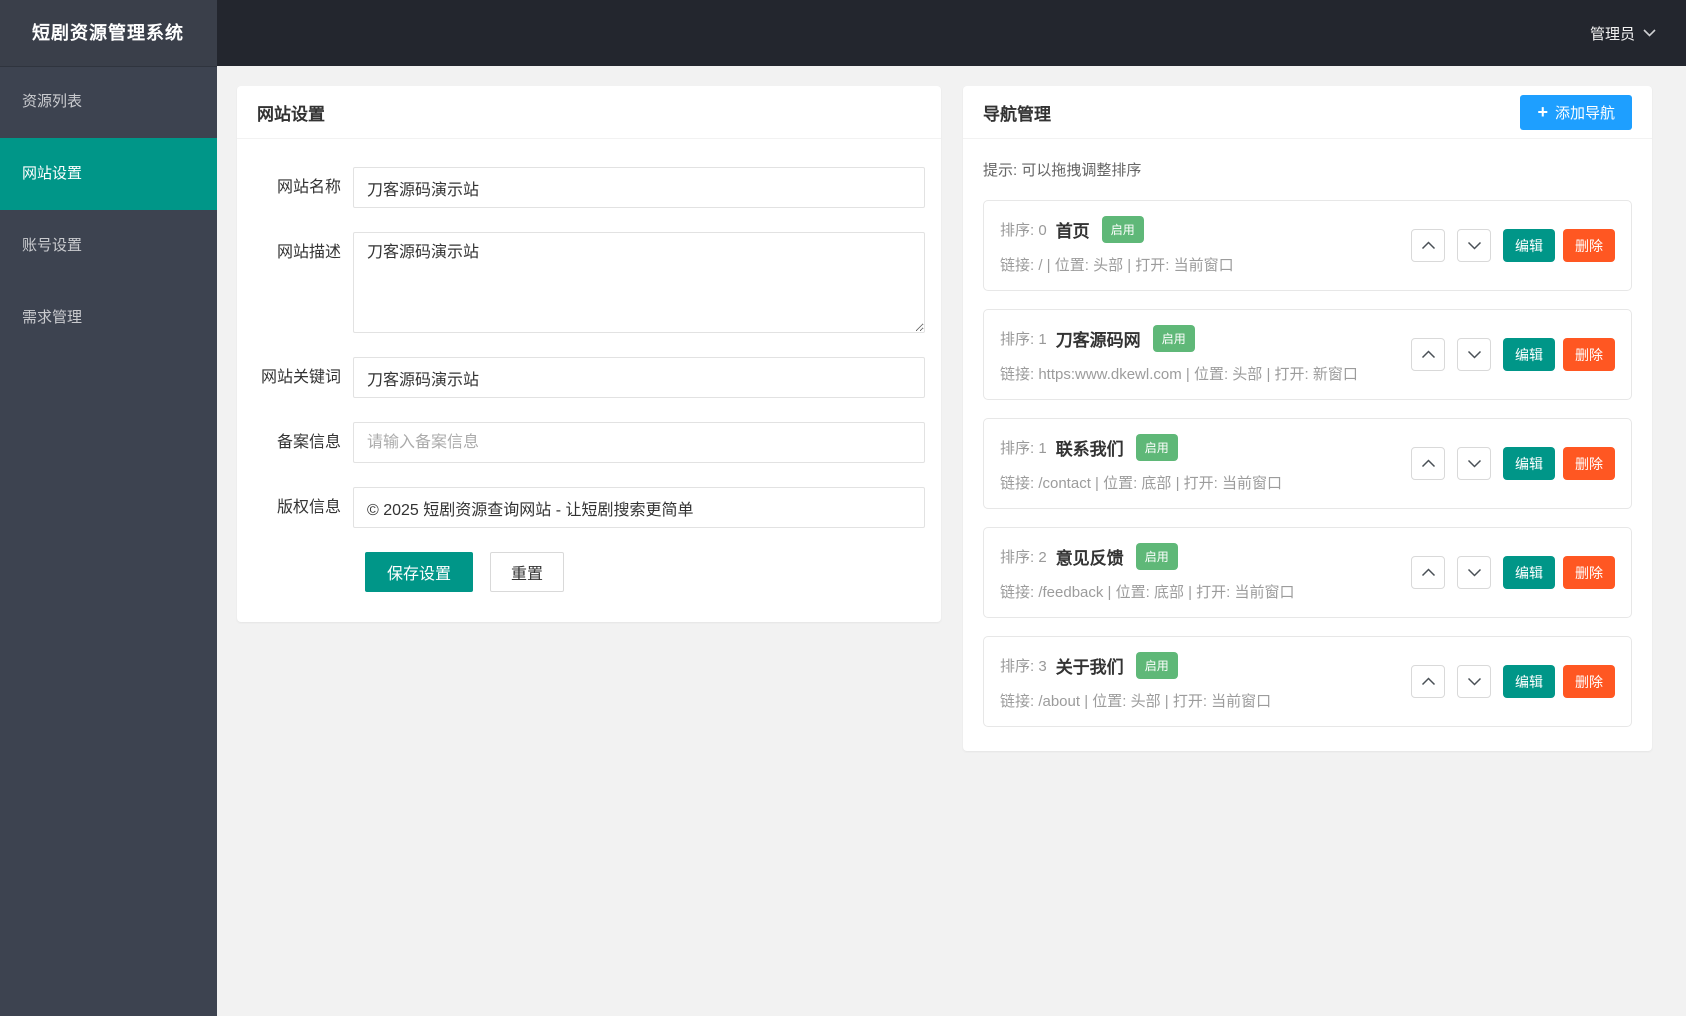 Image resolution: width=1686 pixels, height=1016 pixels. Describe the element at coordinates (419, 572) in the screenshot. I see `save-settings-button: 保存设置` at that location.